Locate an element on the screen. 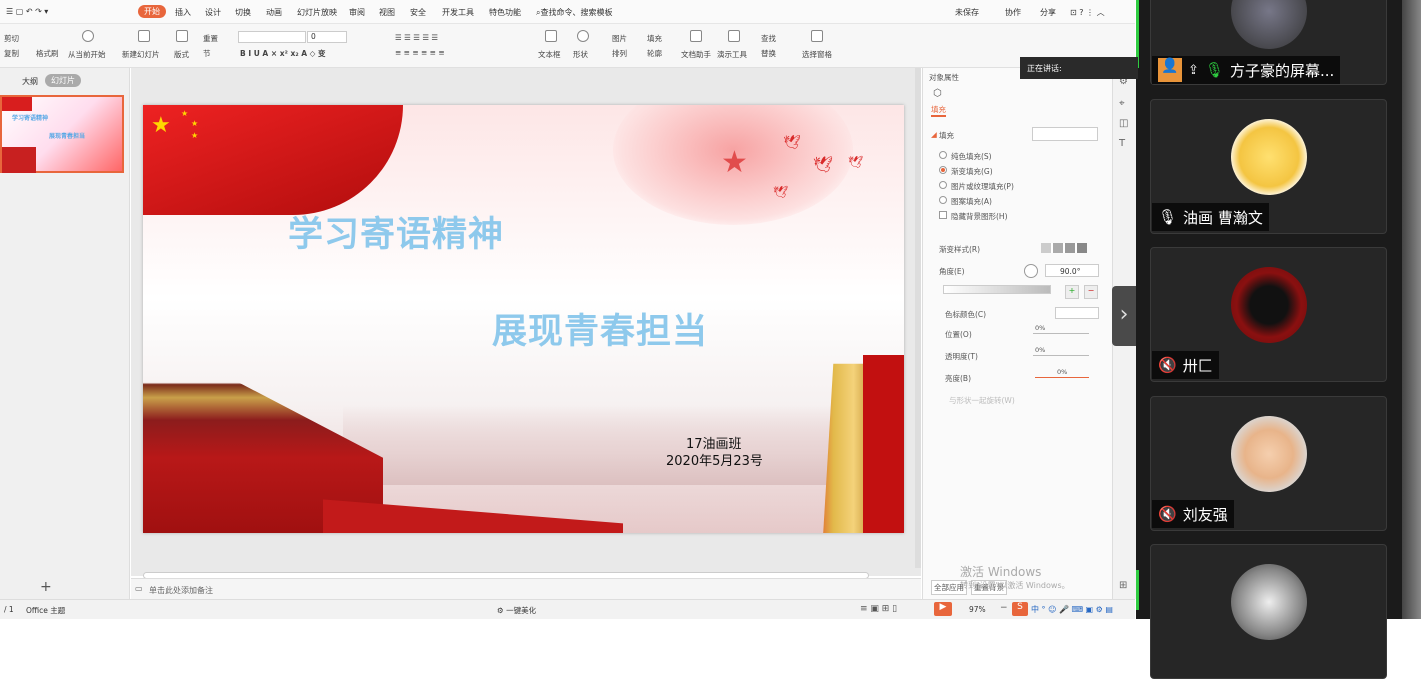 This screenshot has width=1421, height=679. fill-dropdown is located at coordinates (1065, 134).